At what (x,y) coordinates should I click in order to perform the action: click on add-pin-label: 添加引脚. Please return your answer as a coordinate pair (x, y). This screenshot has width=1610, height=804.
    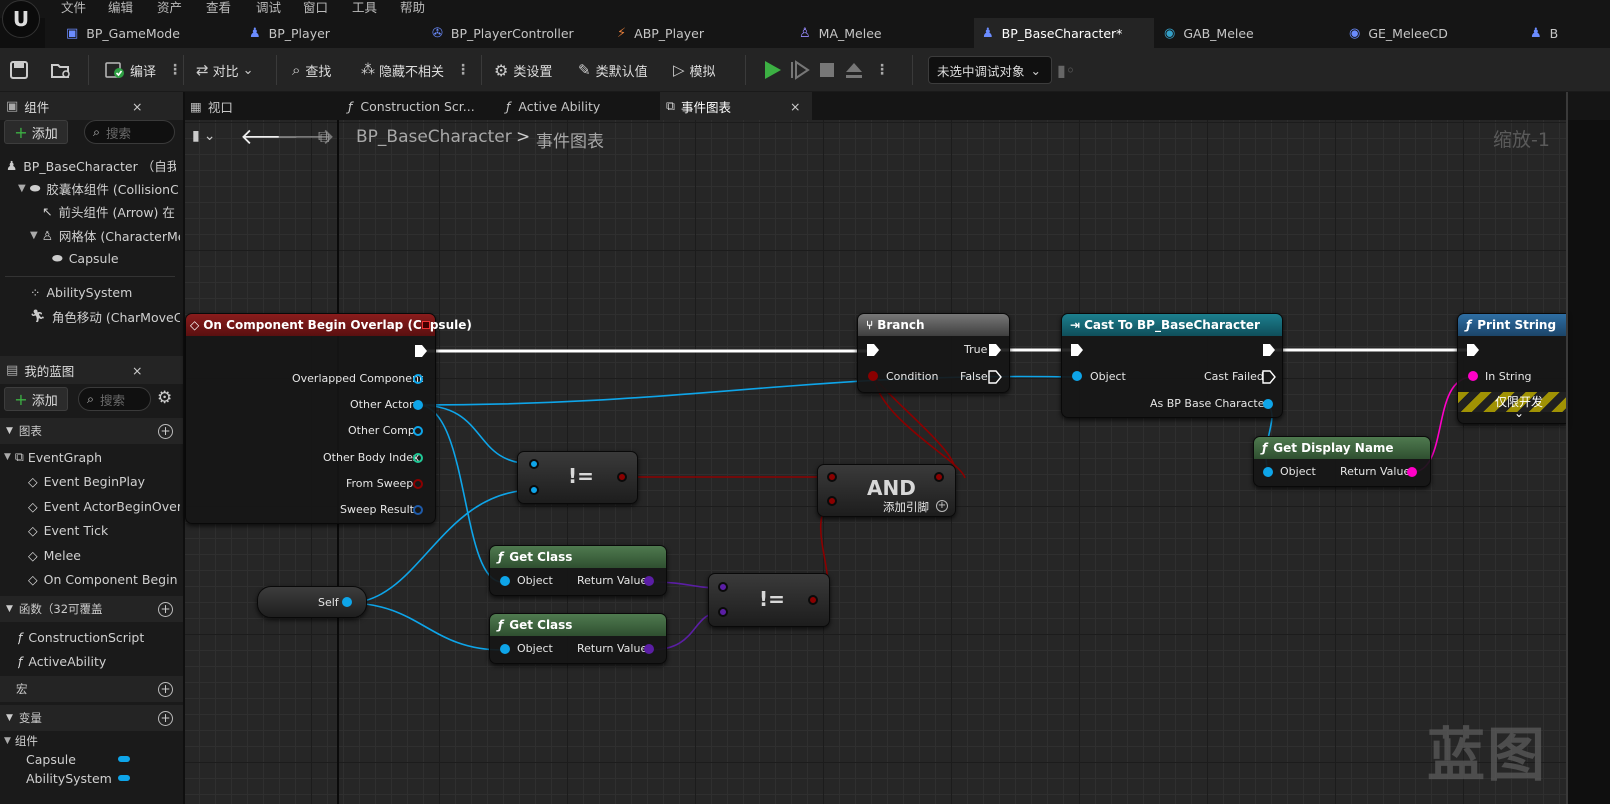
    Looking at the image, I should click on (906, 507).